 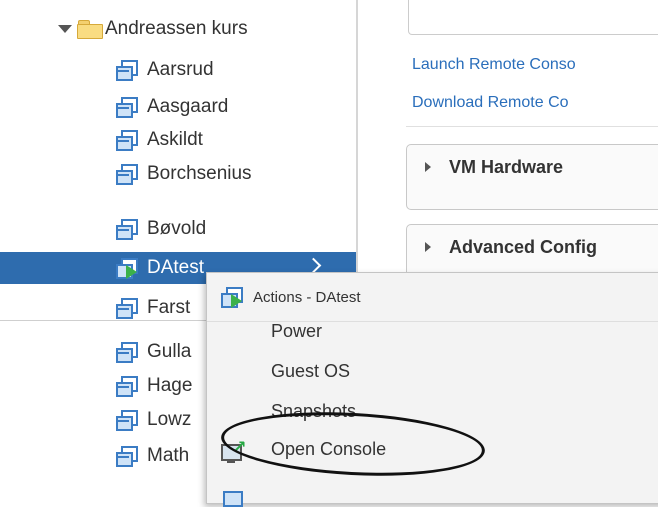 I want to click on tree-item-aarsrud: Aarsrud, so click(x=165, y=70).